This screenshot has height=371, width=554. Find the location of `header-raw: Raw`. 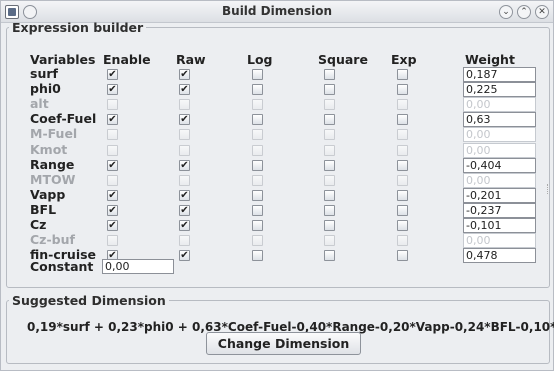

header-raw: Raw is located at coordinates (191, 59).